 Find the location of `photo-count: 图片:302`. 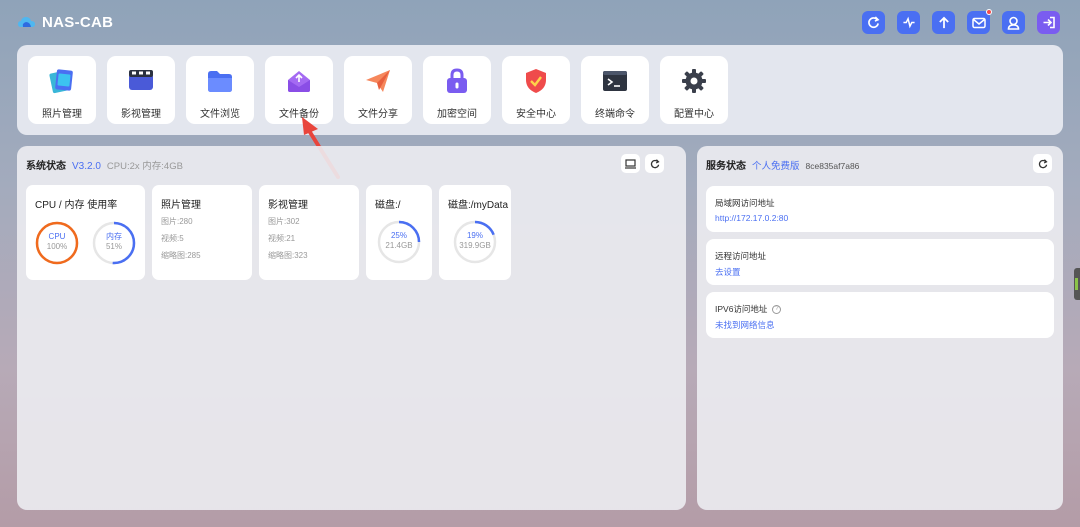

photo-count: 图片:302 is located at coordinates (284, 221).